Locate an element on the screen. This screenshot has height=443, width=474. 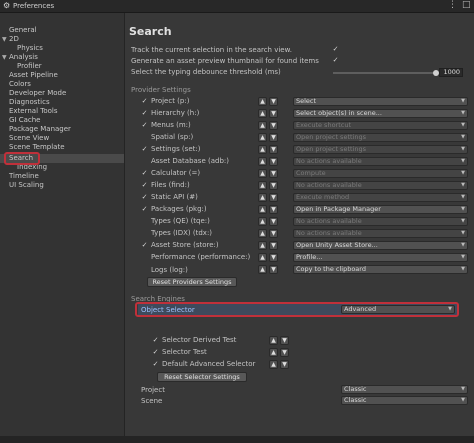
provider-action-dropdown: Open in Package Manager ▼ is located at coordinates (380, 209).